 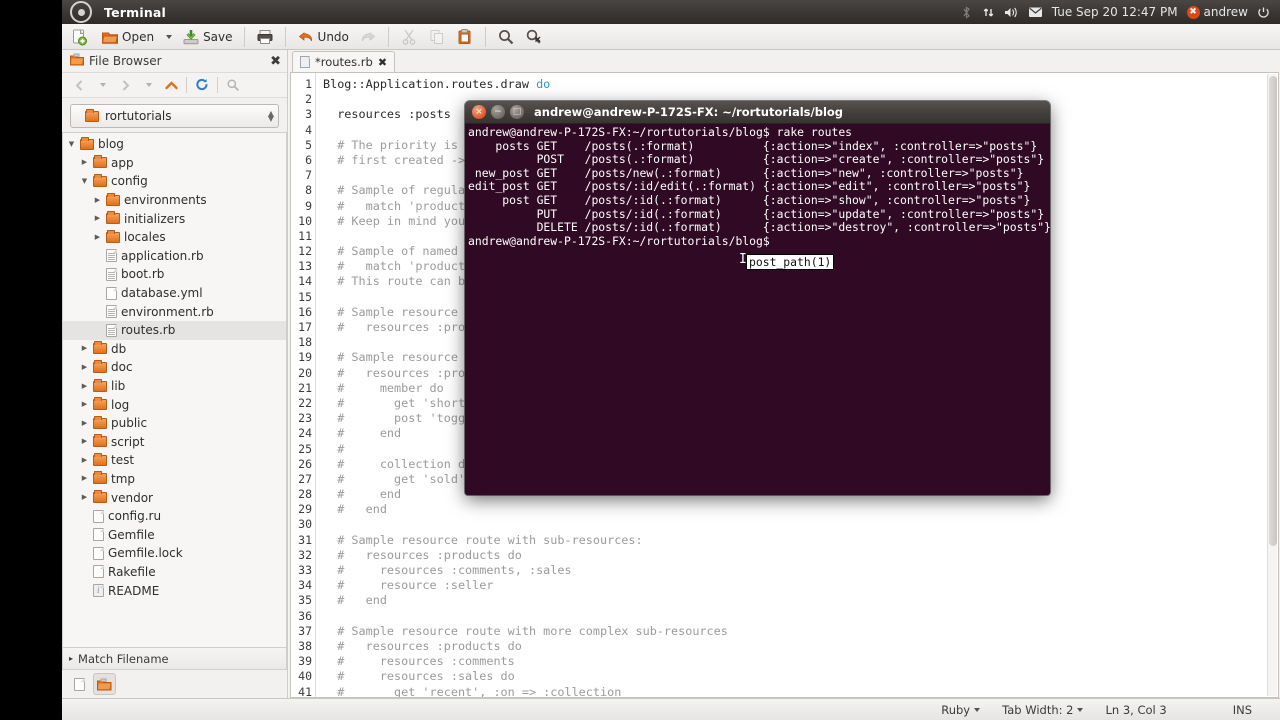 I want to click on tab-close-icon: ✖, so click(x=382, y=62).